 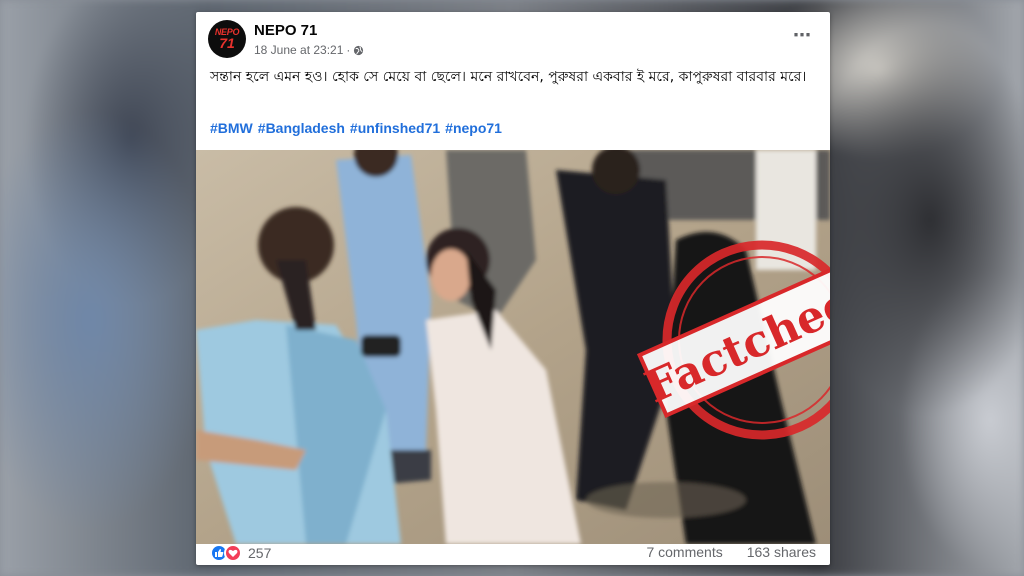 I want to click on avatar: NEPO 71, so click(x=227, y=39).